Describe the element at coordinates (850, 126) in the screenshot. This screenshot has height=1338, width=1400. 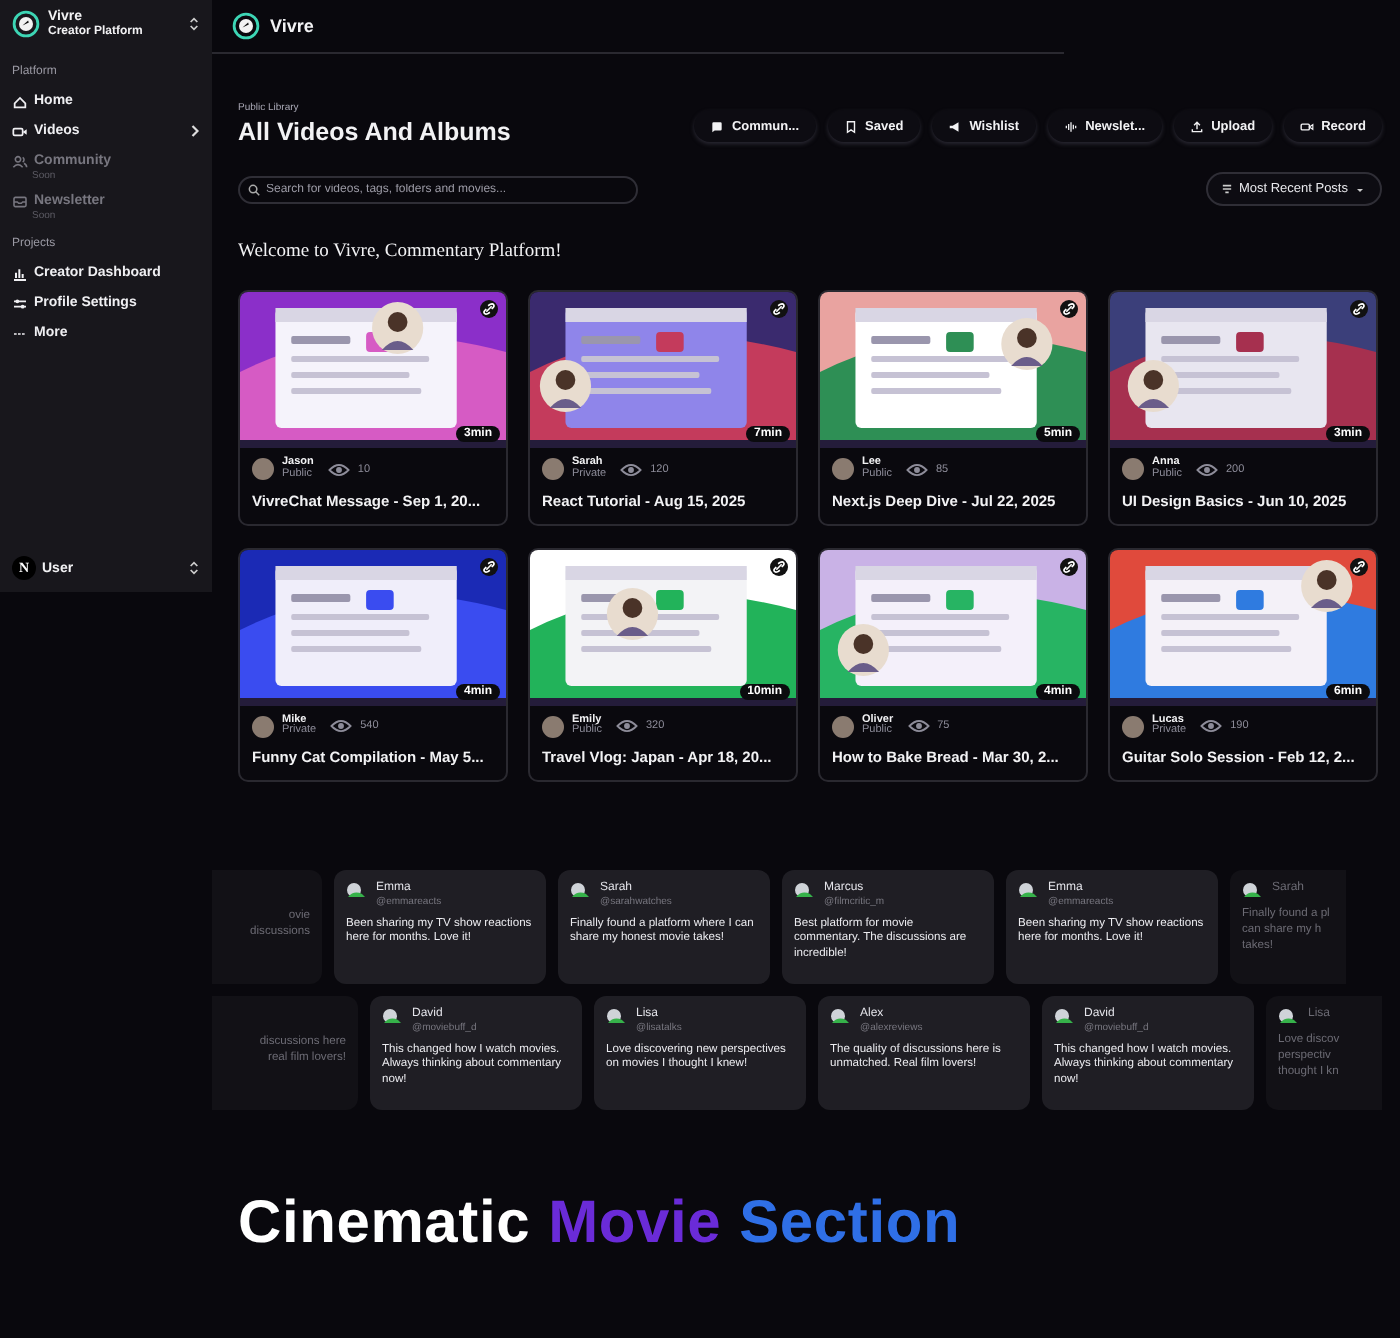
I see `bookmark-icon` at that location.